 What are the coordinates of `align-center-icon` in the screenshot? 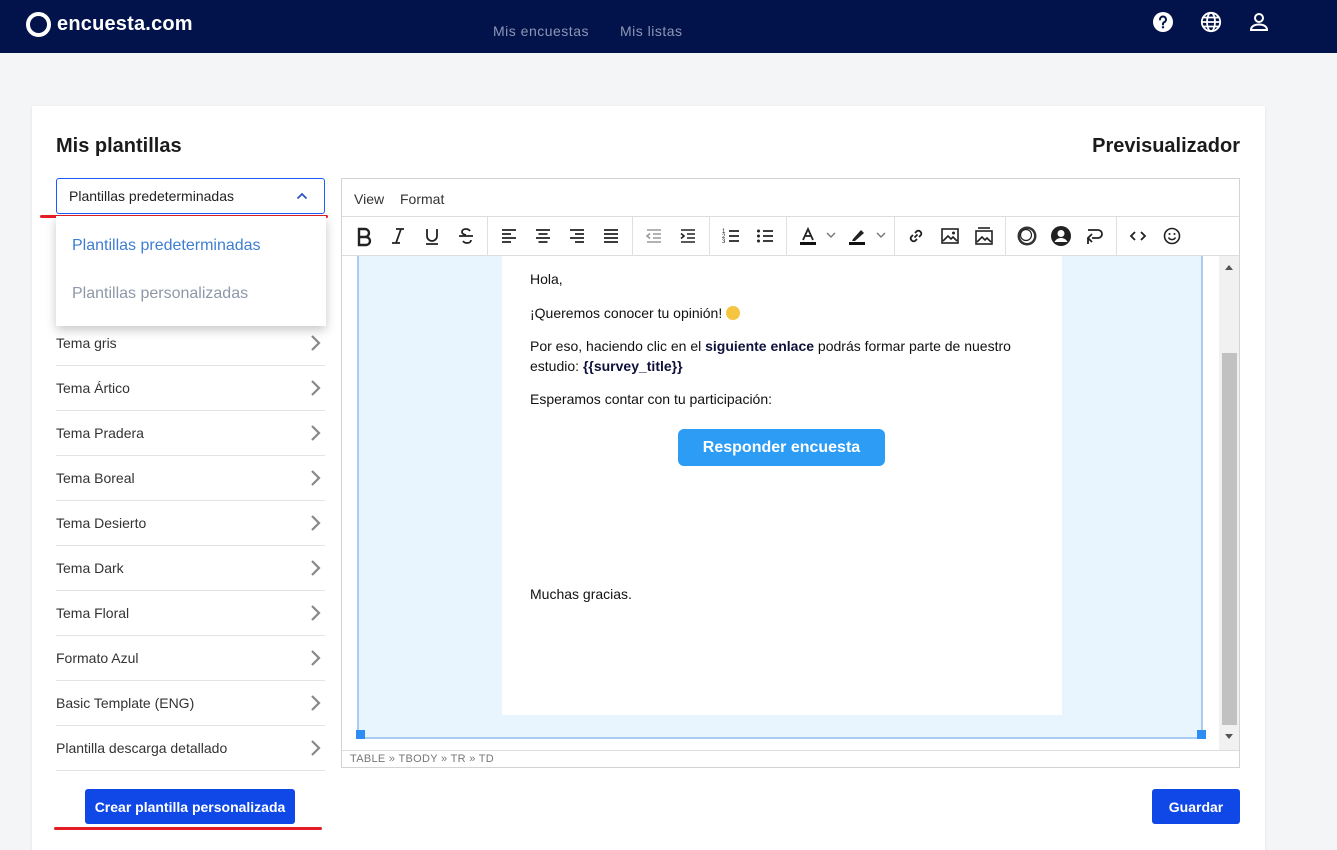 It's located at (543, 236).